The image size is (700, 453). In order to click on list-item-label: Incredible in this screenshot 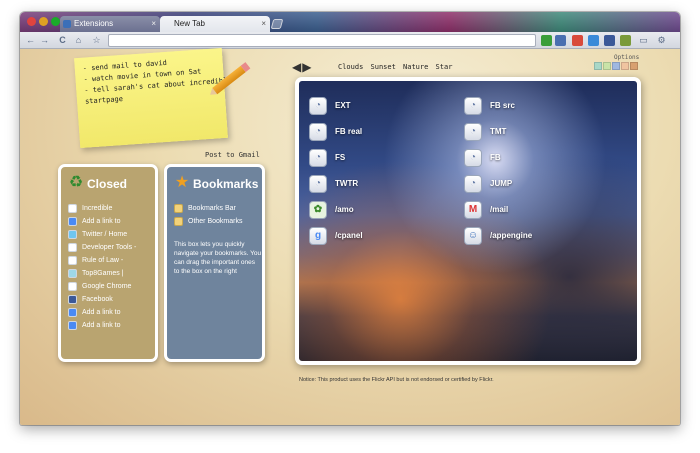, I will do `click(97, 208)`.